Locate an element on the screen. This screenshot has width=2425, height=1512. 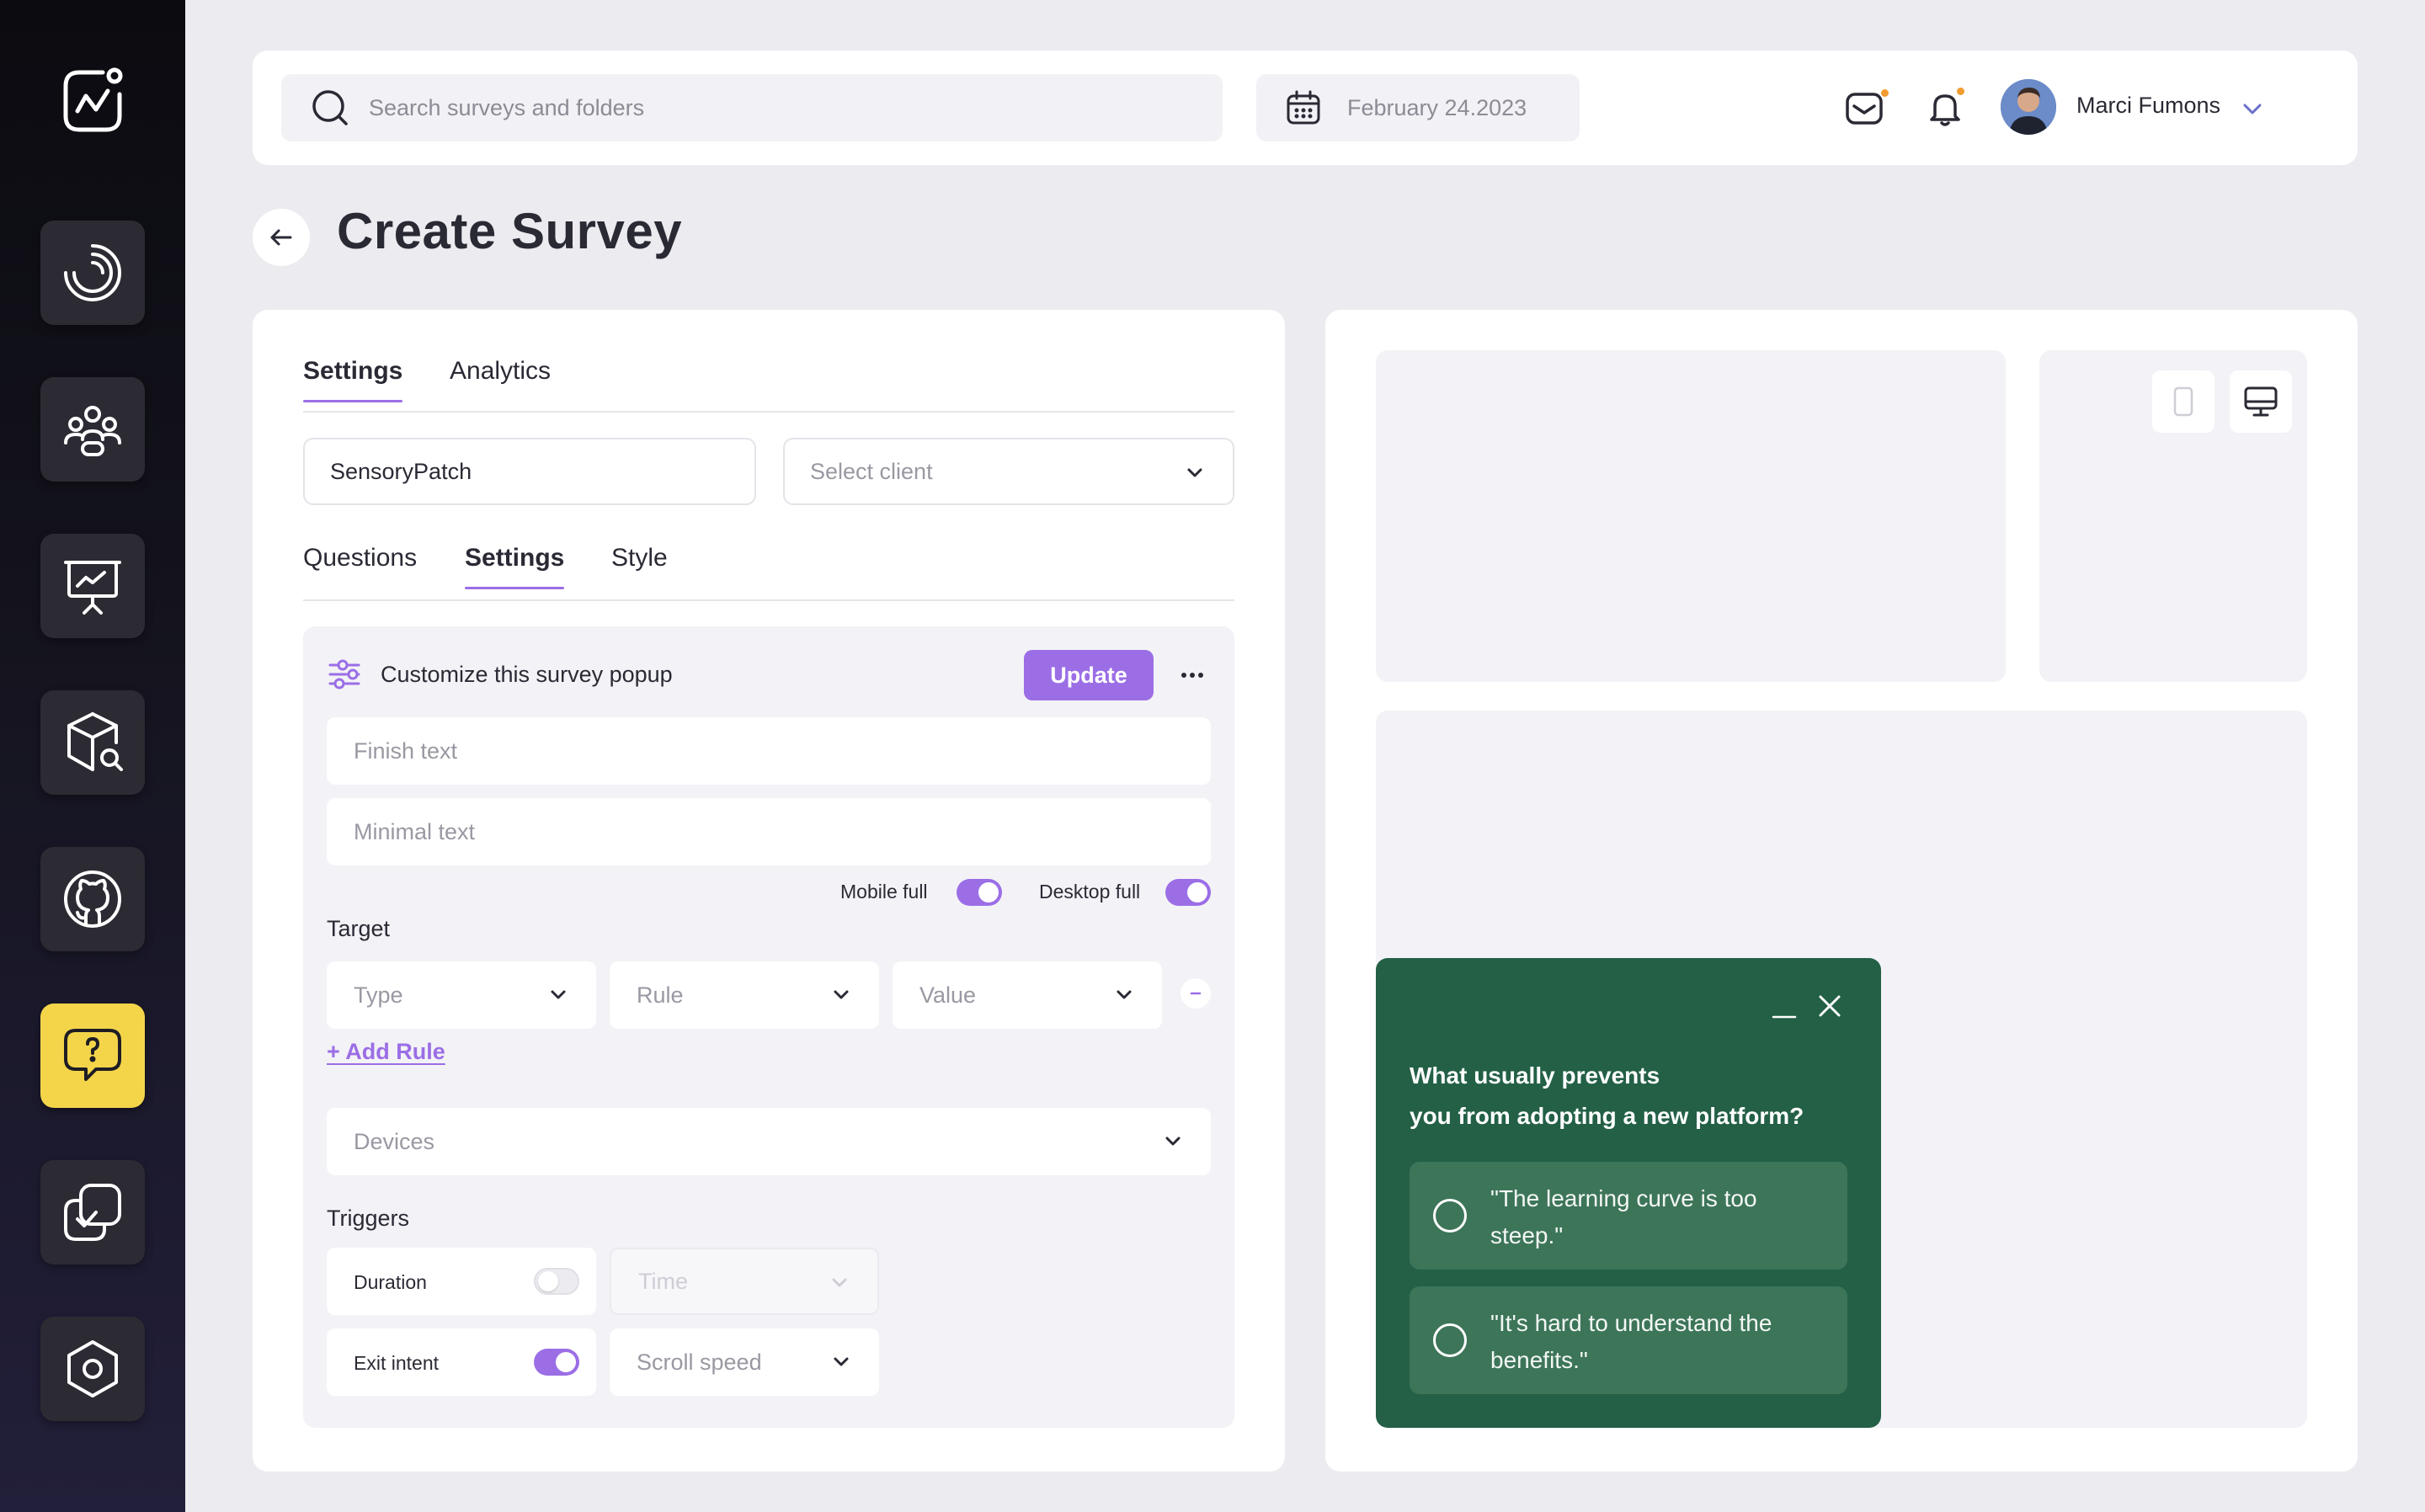
top-bar: February 24.2023 Marci Fumons is located at coordinates (1305, 108).